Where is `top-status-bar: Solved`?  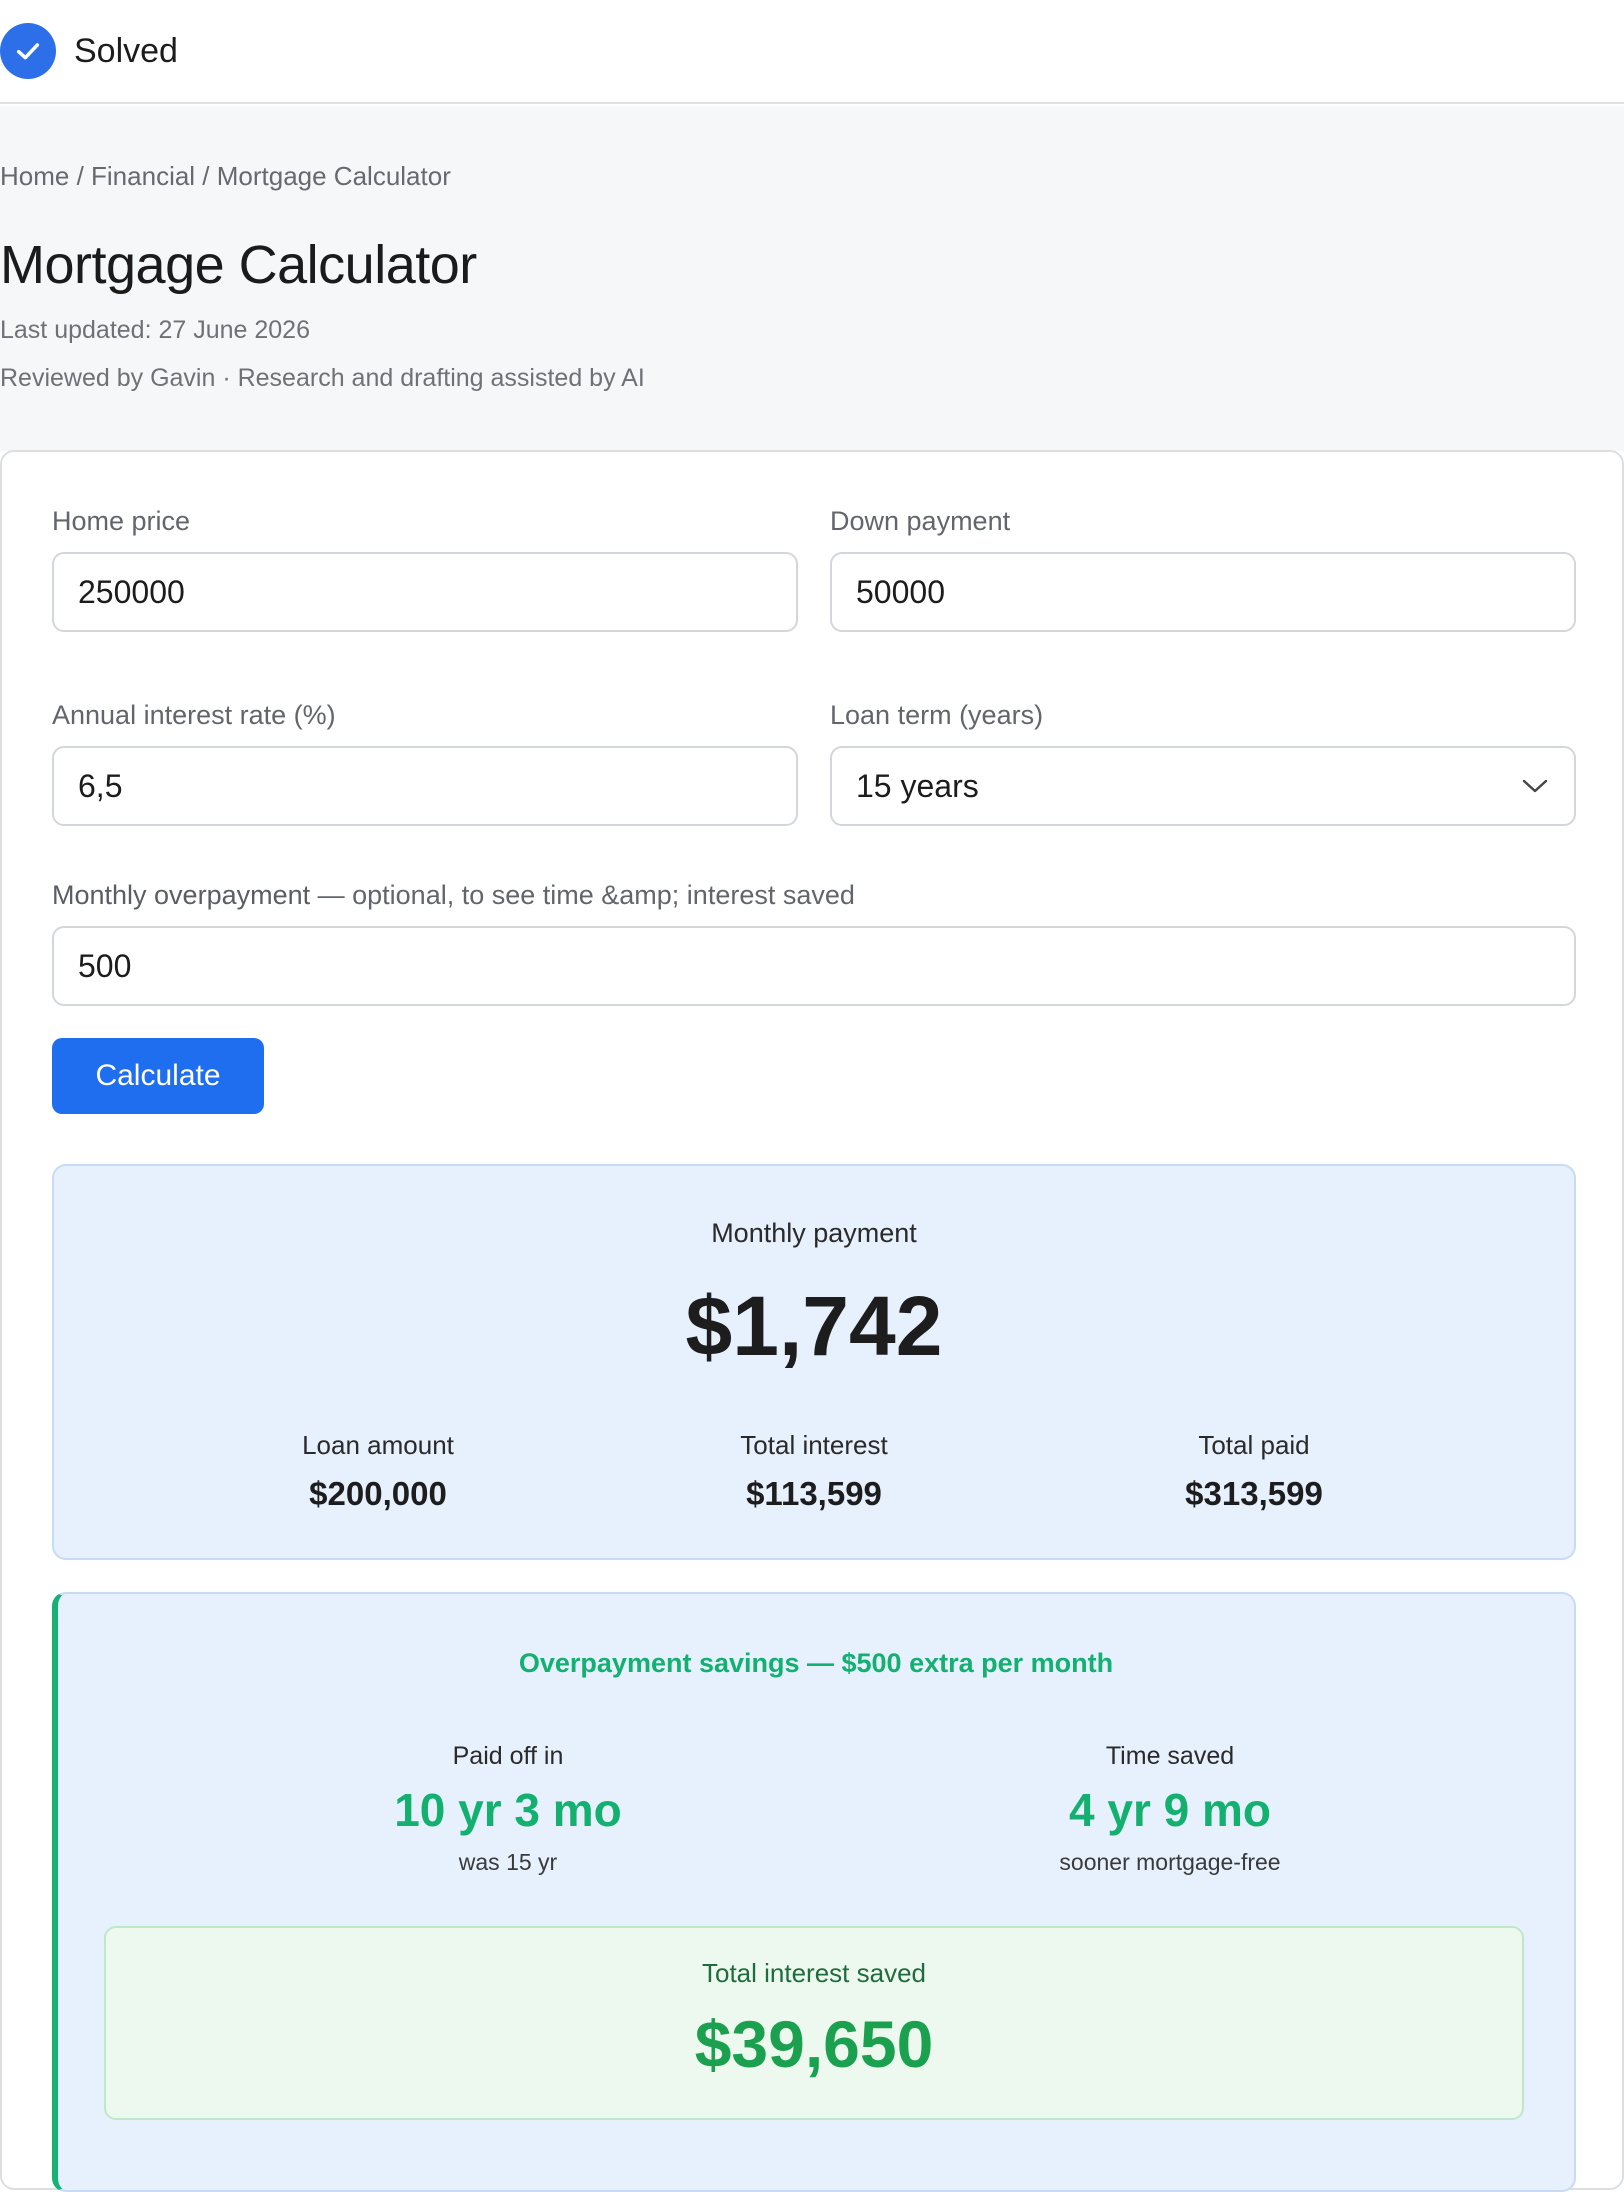 top-status-bar: Solved is located at coordinates (812, 52).